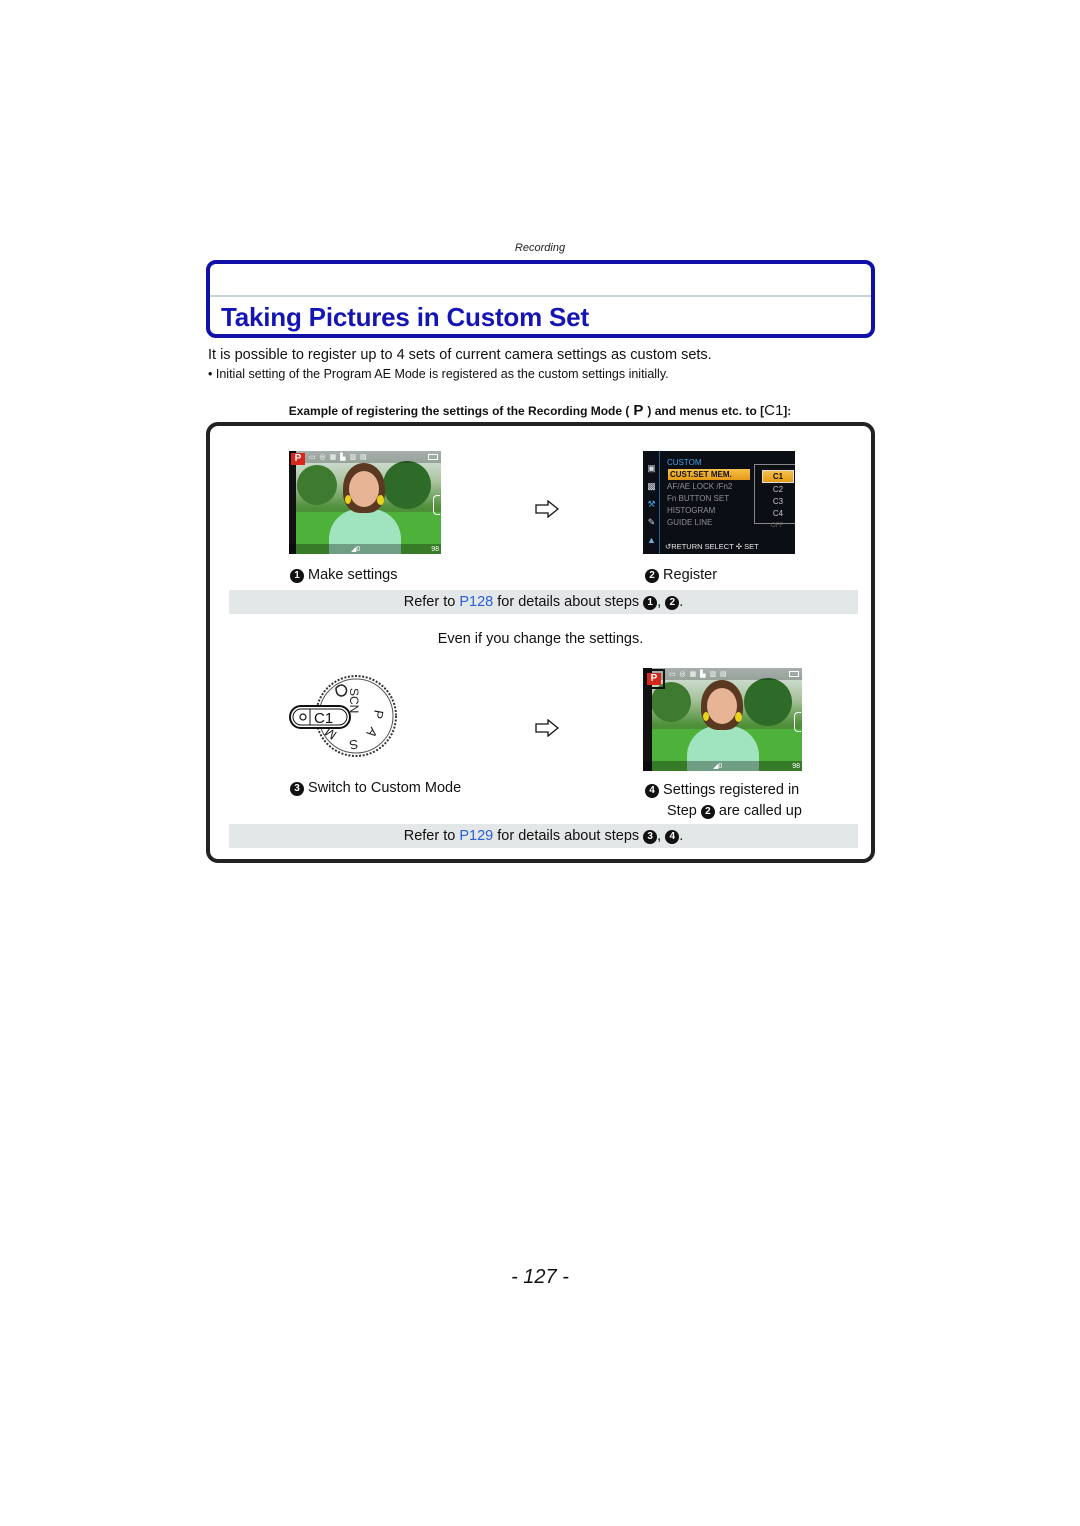  What do you see at coordinates (777, 526) in the screenshot?
I see `guide-line-value: OFF` at bounding box center [777, 526].